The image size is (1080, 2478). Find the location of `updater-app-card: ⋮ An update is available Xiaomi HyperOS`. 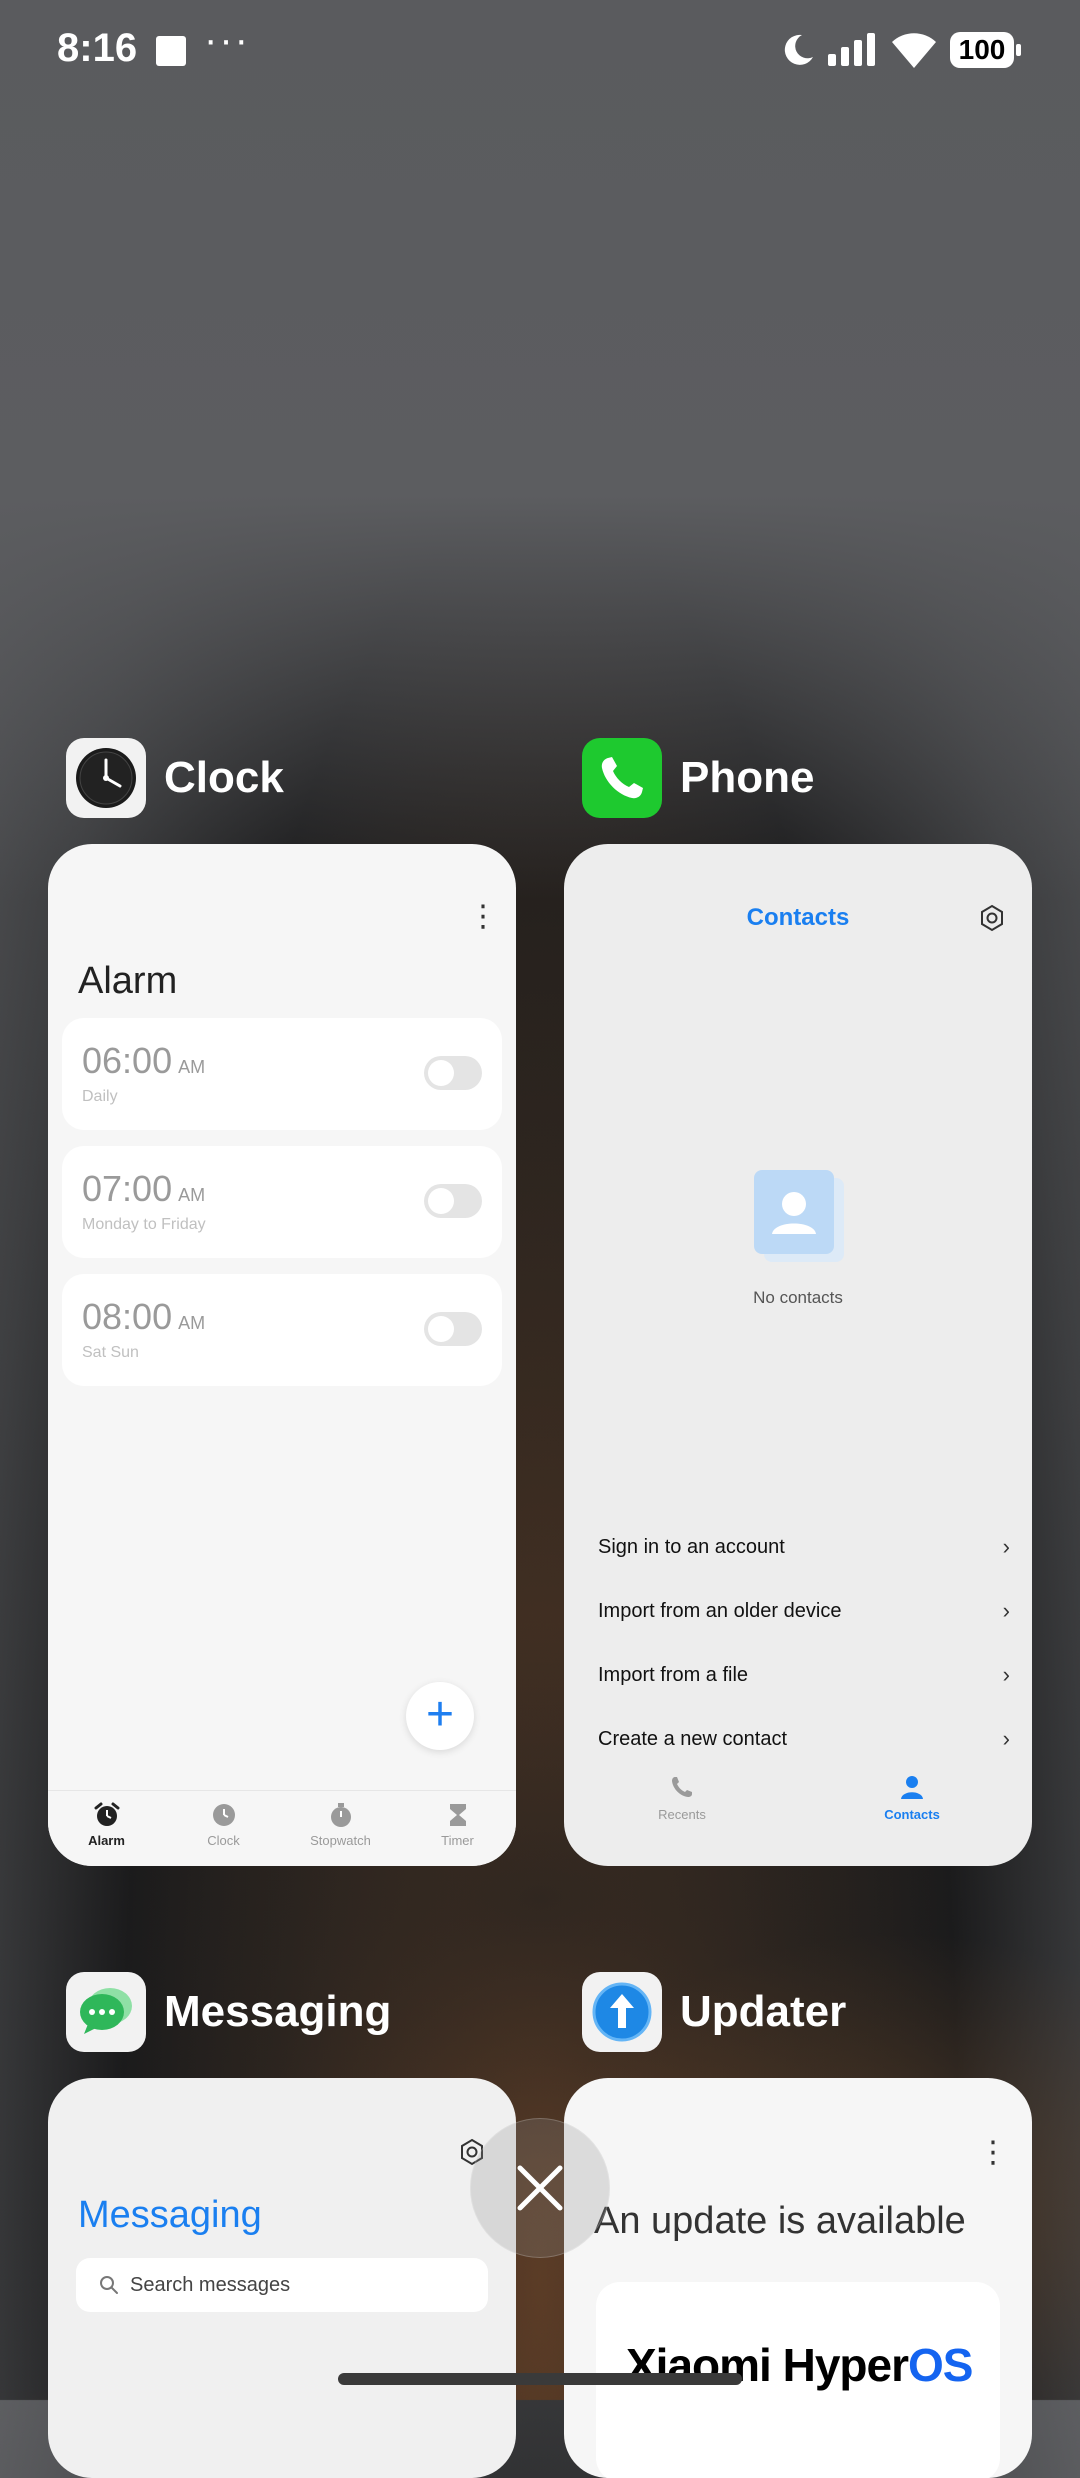

updater-app-card: ⋮ An update is available Xiaomi HyperOS is located at coordinates (798, 2278).